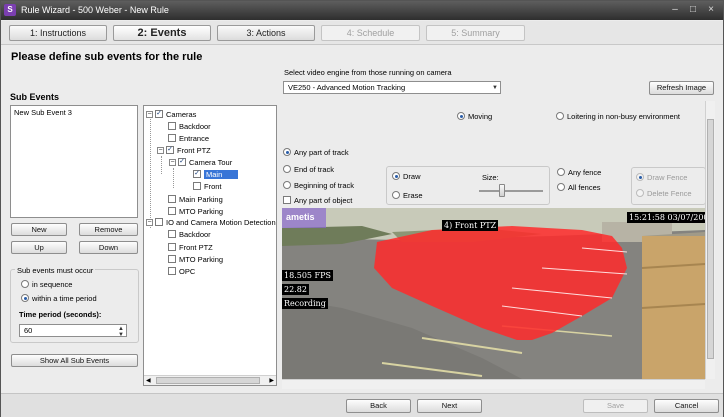 Image resolution: width=724 pixels, height=417 pixels. I want to click on tree-item-entrance: Entrance, so click(188, 138).